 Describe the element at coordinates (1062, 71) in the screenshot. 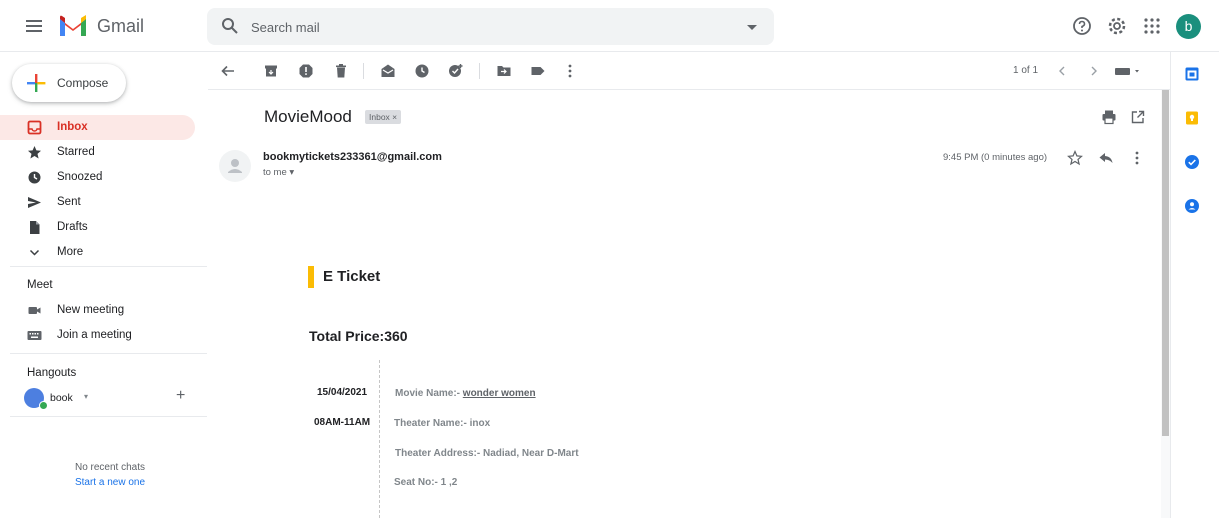

I see `newer-chevron-left-icon` at that location.